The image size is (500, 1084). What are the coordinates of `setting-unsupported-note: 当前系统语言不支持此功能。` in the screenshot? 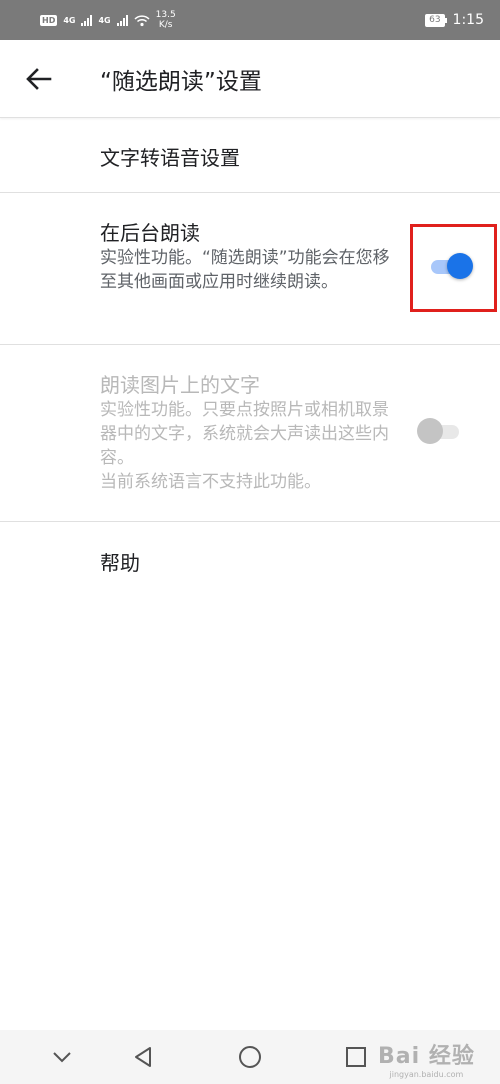 It's located at (210, 482).